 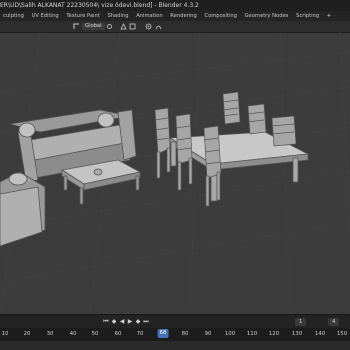 I want to click on tab-uv-editing: UV Editing, so click(x=45, y=16).